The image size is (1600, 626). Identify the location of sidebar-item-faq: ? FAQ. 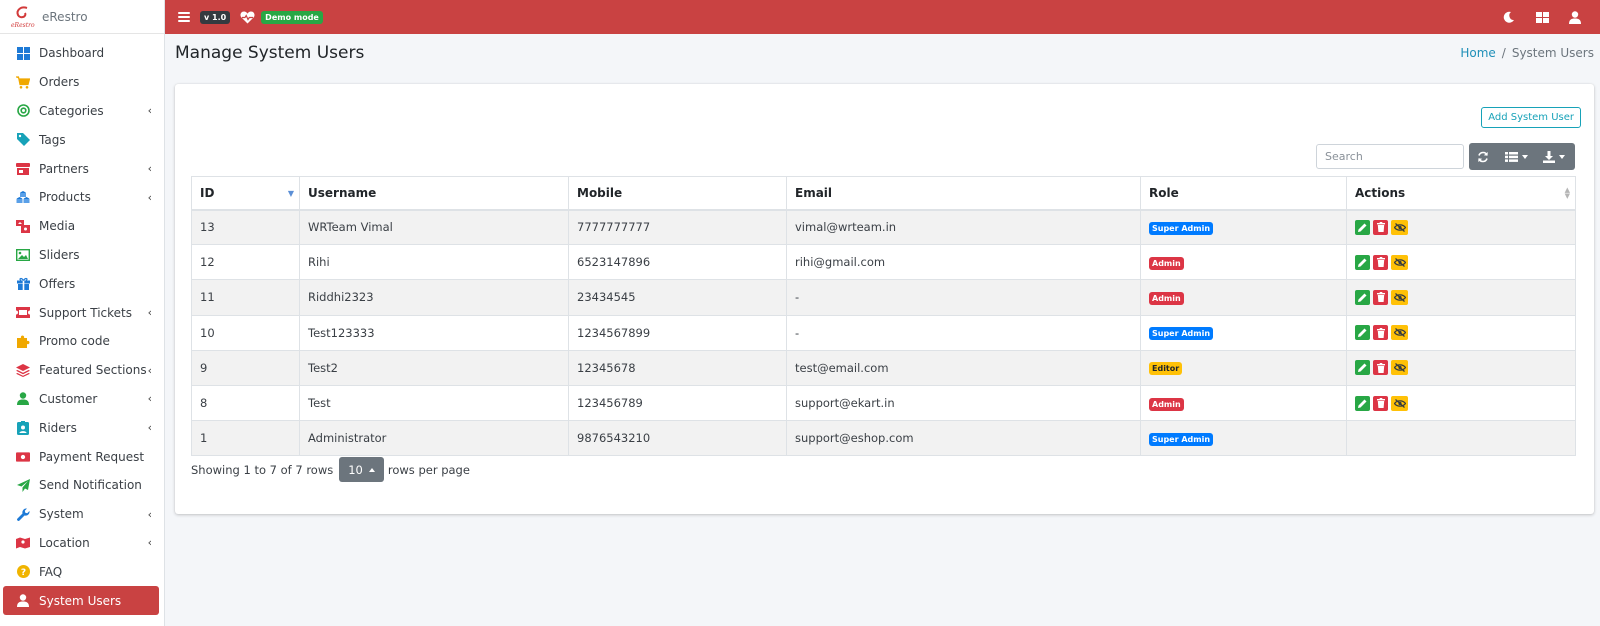
(82, 571).